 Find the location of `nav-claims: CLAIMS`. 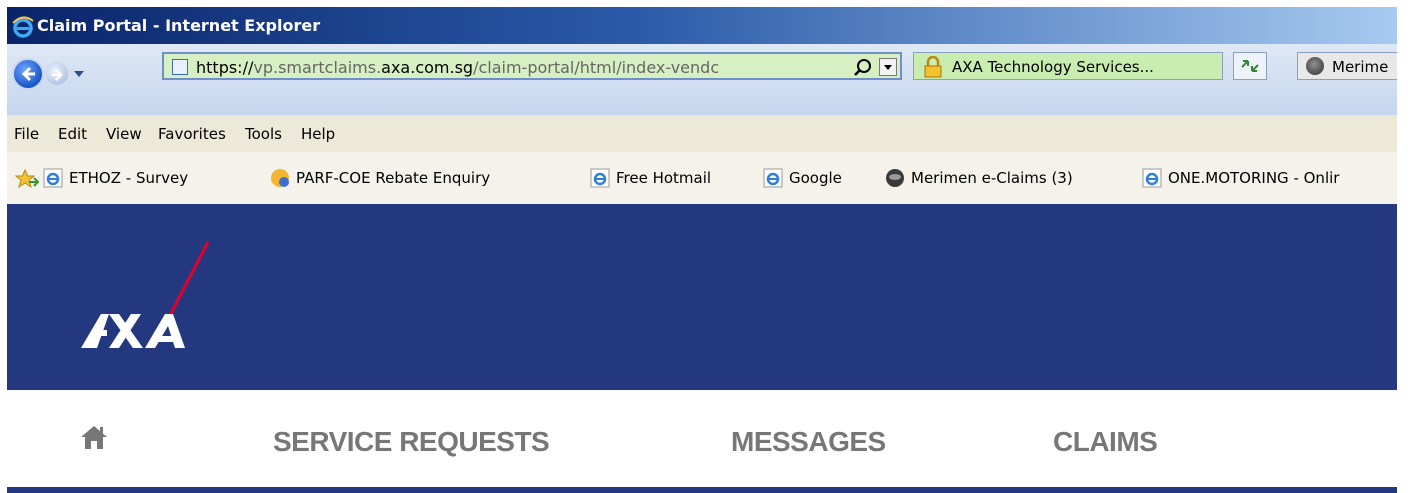

nav-claims: CLAIMS is located at coordinates (1105, 442).